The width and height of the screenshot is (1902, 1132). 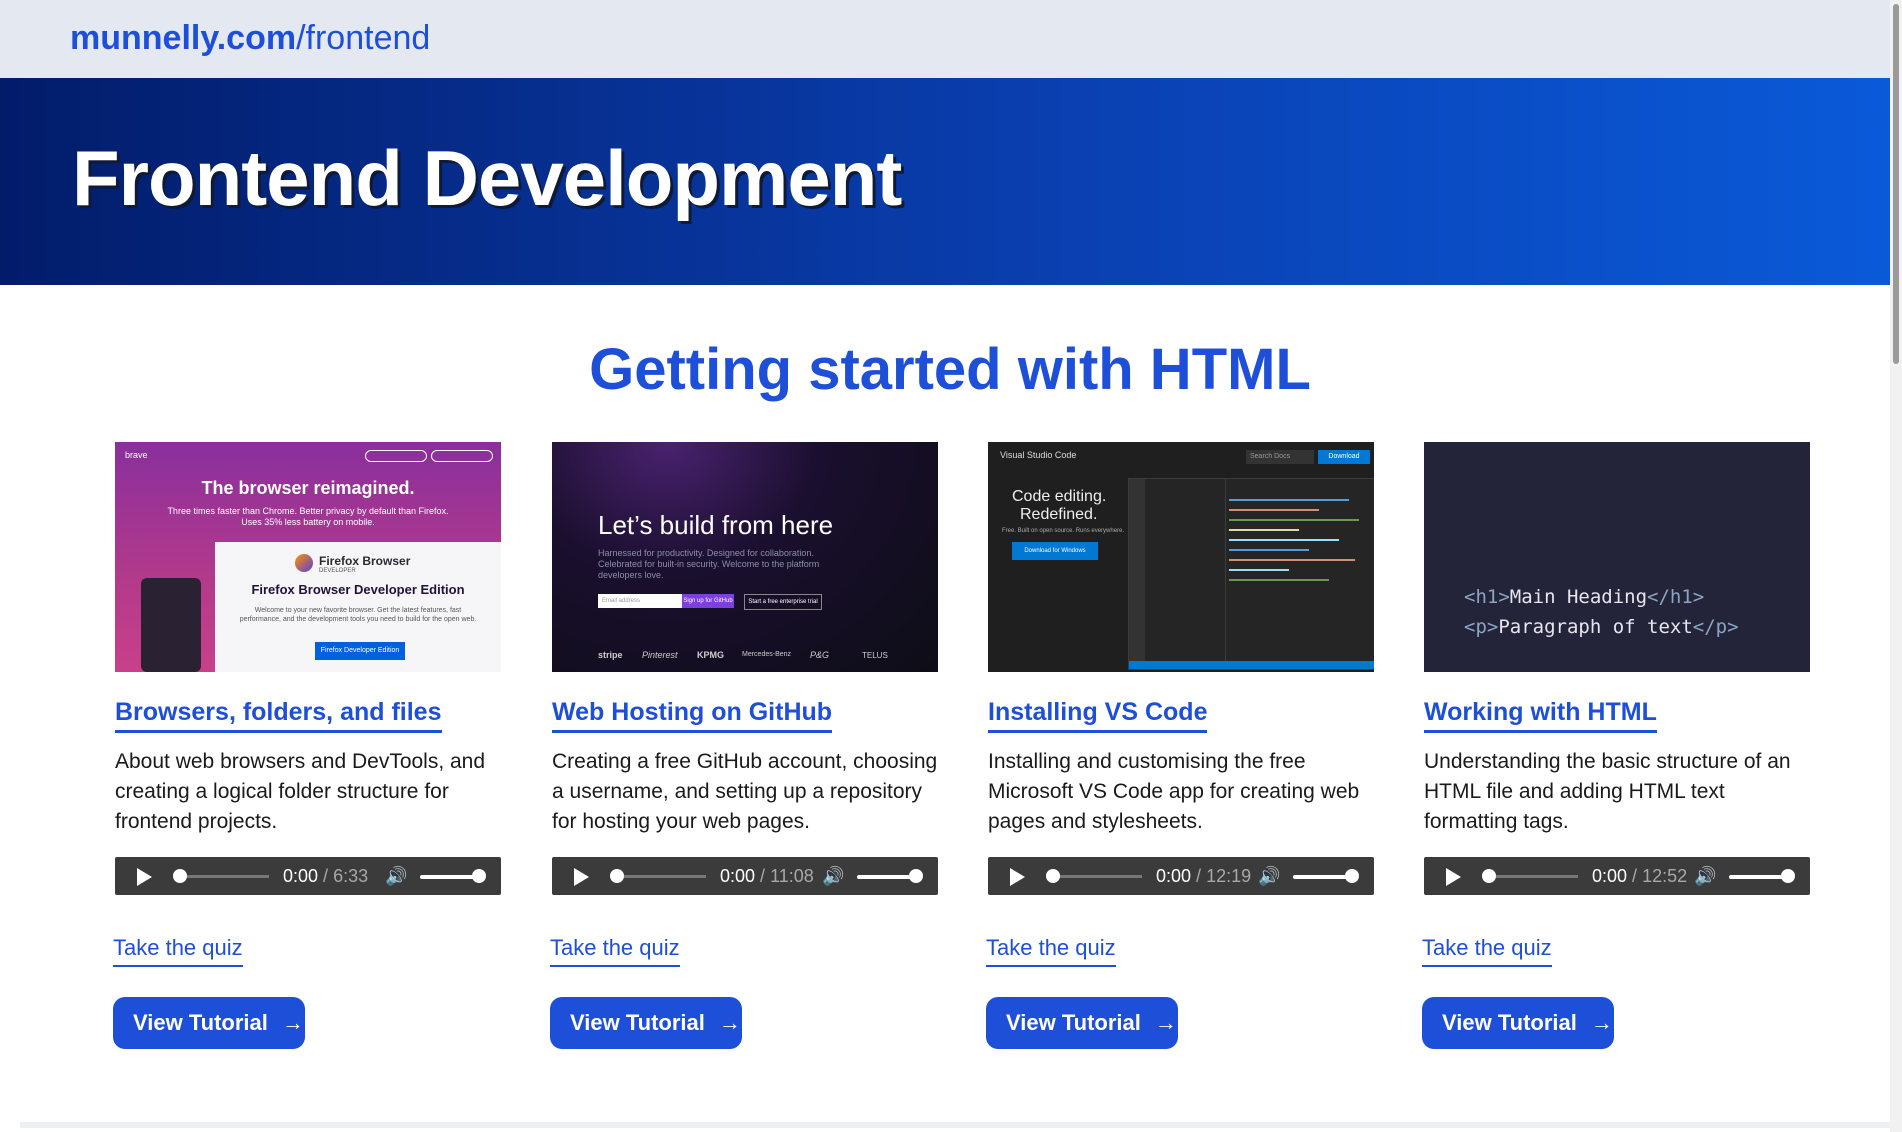 I want to click on code-line: <p>Paragraph of text</p>, so click(x=1601, y=627).